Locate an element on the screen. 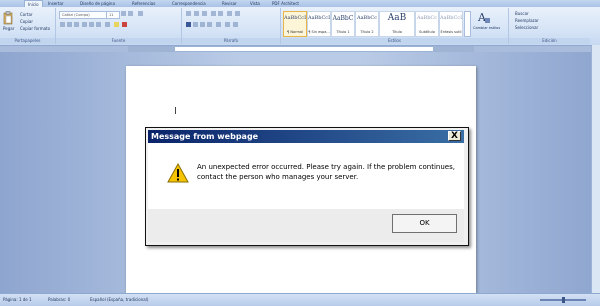 The height and width of the screenshot is (306, 600). justify-icon is located at coordinates (209, 24).